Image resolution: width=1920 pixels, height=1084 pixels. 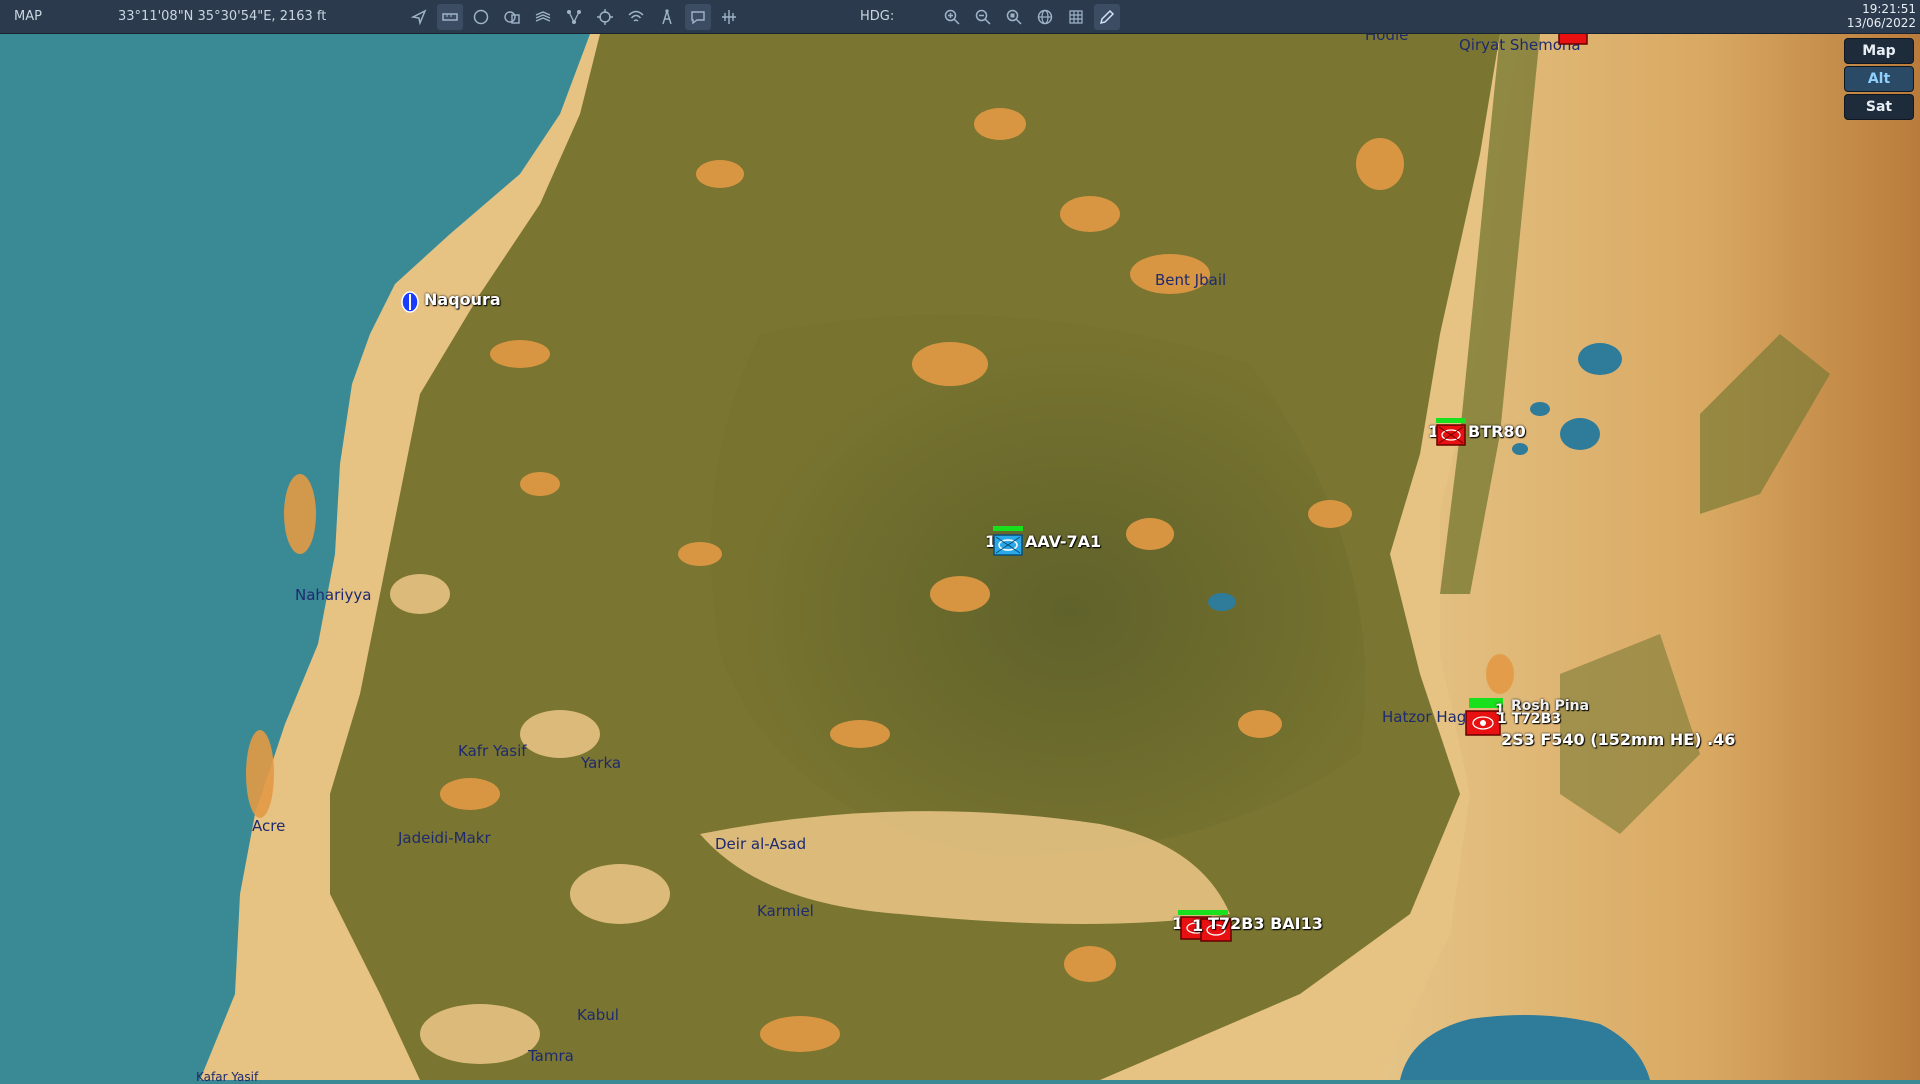 What do you see at coordinates (462, 299) in the screenshot?
I see `unit-label: Naqoura` at bounding box center [462, 299].